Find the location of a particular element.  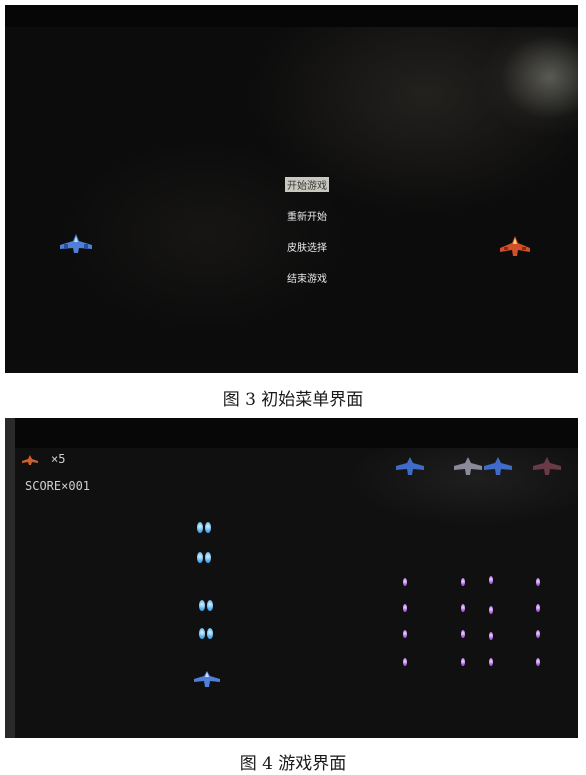

red-plane-icon is located at coordinates (515, 246).